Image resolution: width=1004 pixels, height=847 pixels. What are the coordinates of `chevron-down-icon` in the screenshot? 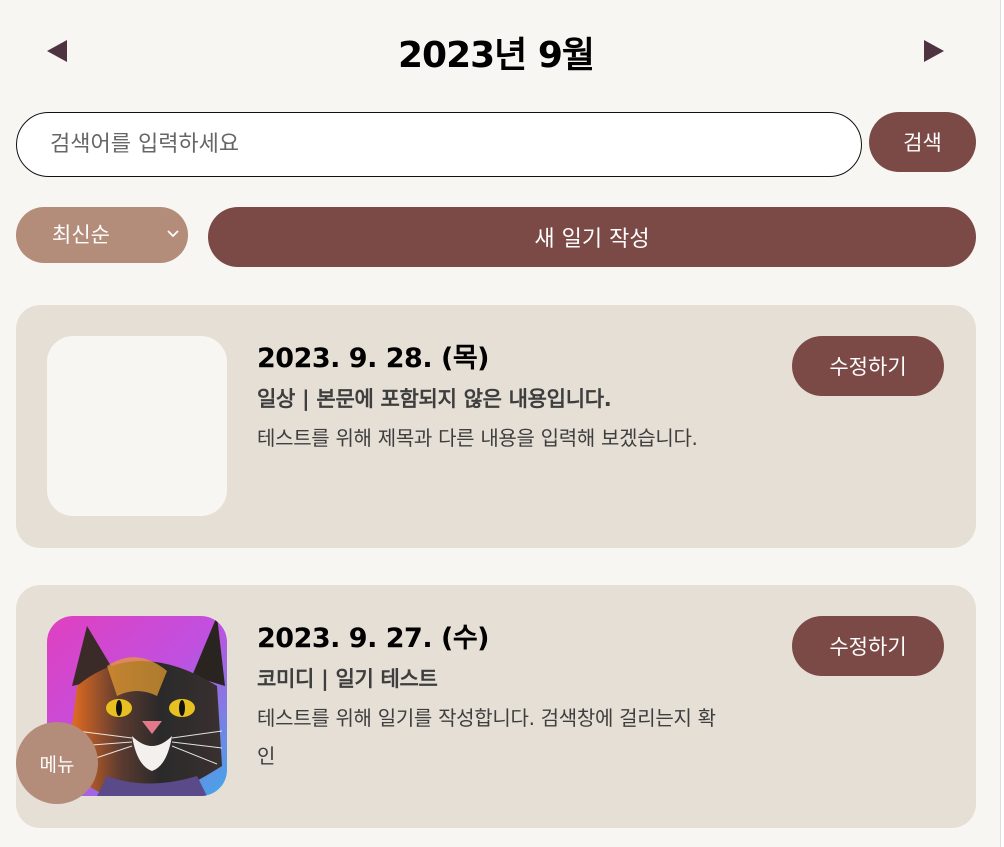 It's located at (173, 235).